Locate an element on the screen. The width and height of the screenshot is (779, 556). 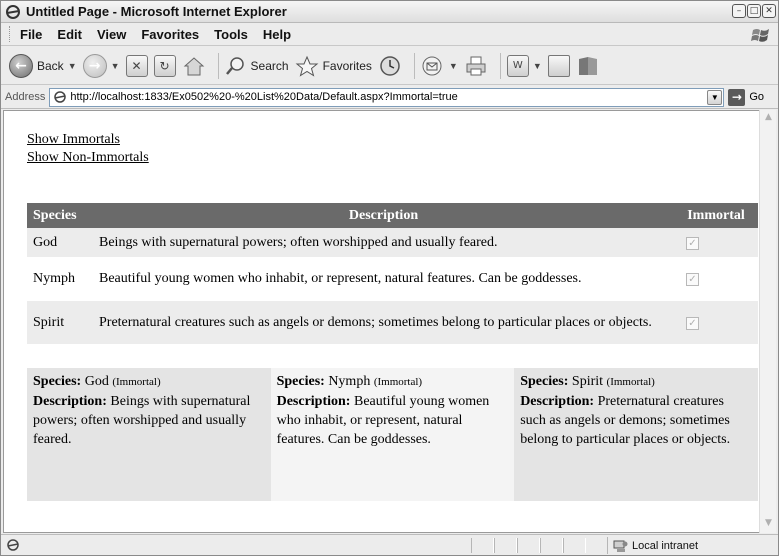
edit-dropdown-icon: ▼ is located at coordinates (537, 66).